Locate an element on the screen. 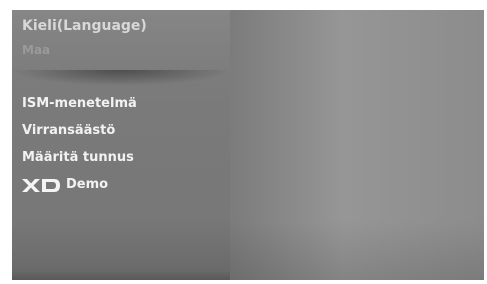 This screenshot has width=487, height=284. menu-divider is located at coordinates (121, 78).